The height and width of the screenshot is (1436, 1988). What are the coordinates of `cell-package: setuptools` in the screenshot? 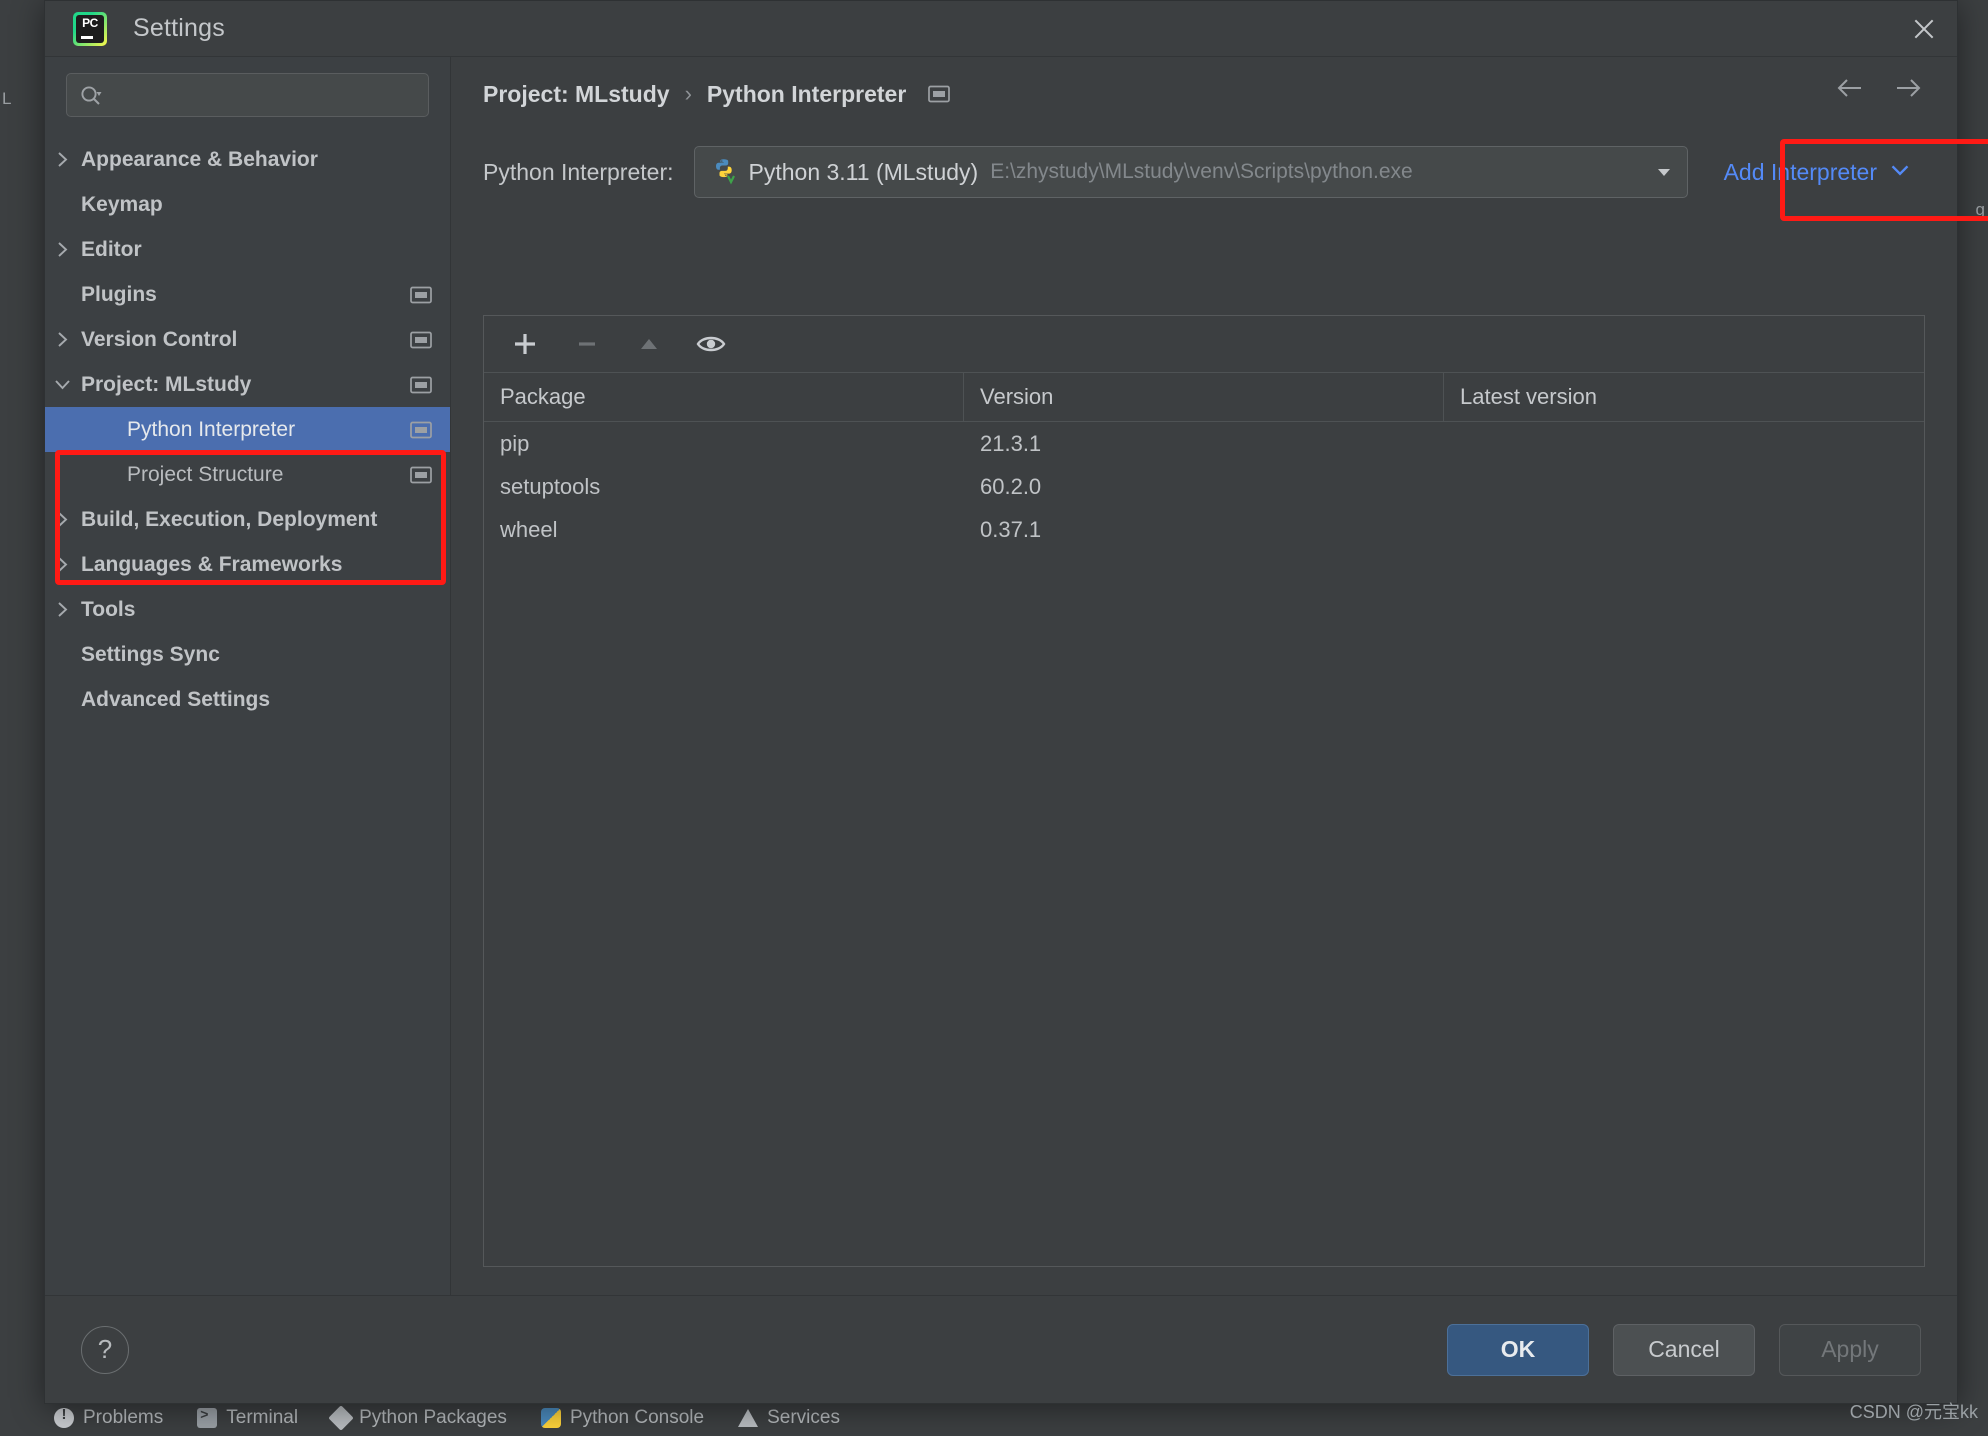 It's located at (550, 486).